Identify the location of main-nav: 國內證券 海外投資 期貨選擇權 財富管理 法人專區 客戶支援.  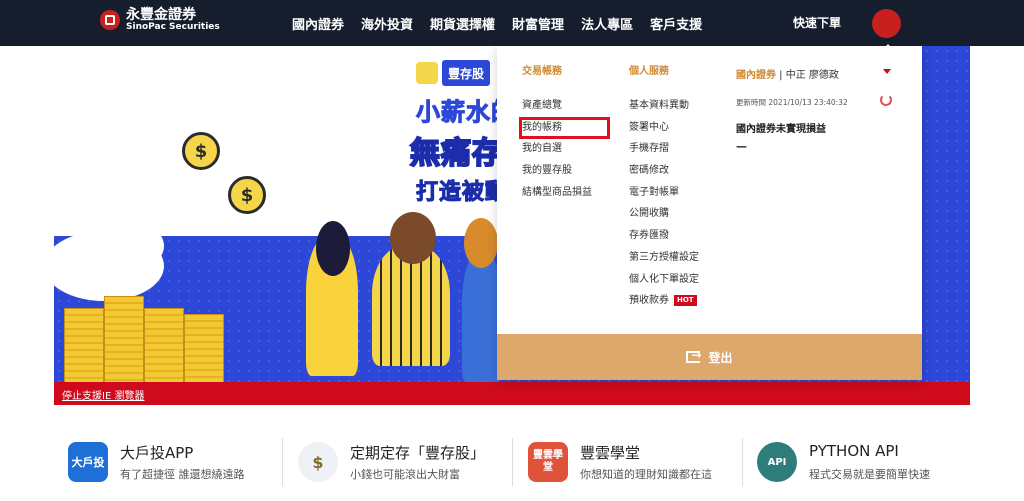
(505, 23).